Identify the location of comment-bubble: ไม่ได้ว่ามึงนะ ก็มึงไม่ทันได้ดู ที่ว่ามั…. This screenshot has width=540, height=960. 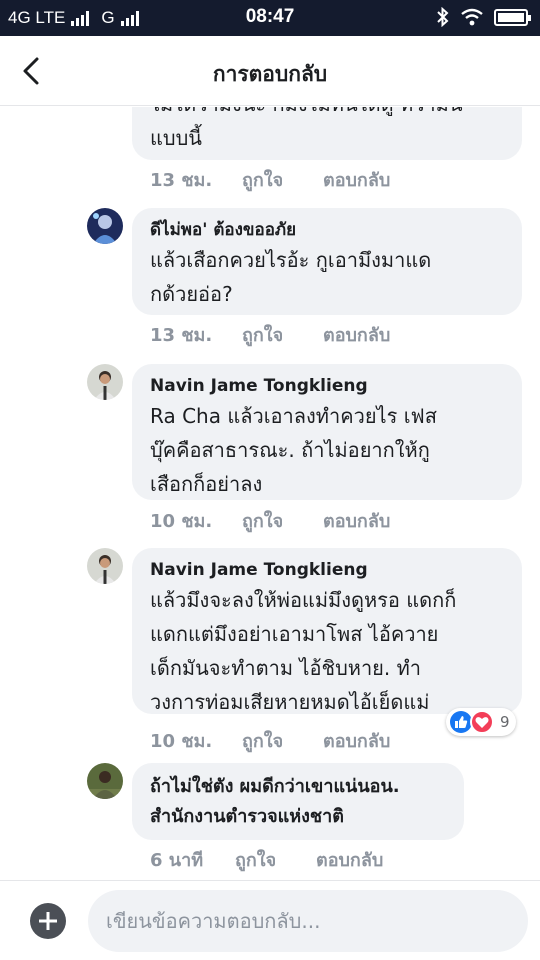
(327, 133).